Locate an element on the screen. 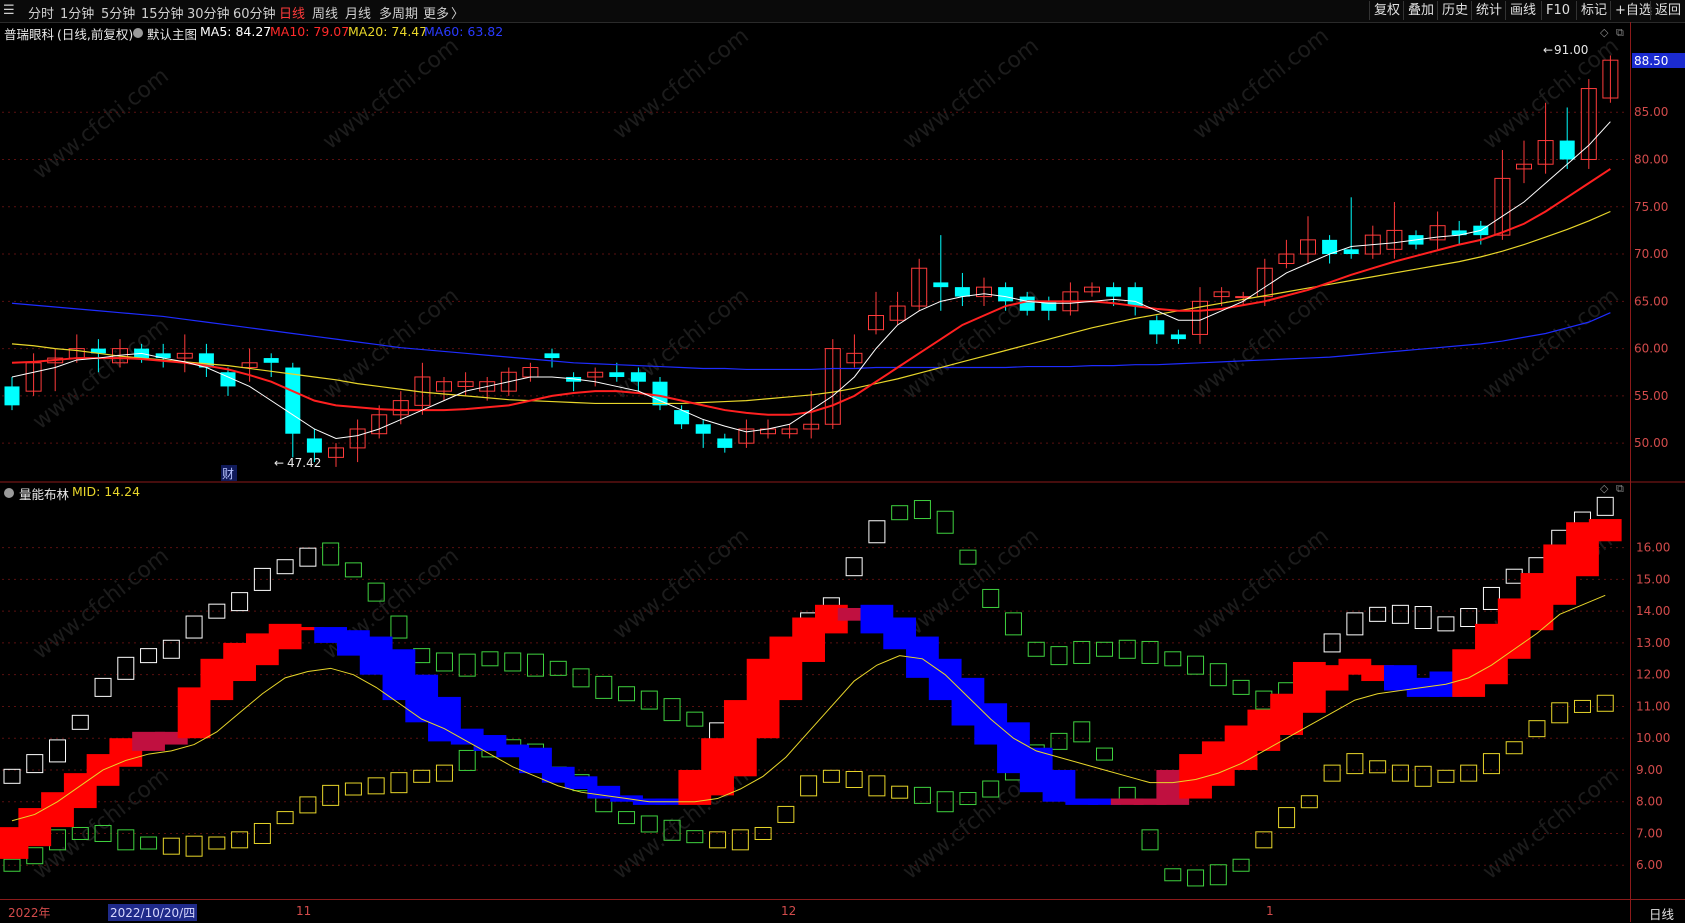 This screenshot has width=1685, height=923. sub-diamond-icon: ◇ is located at coordinates (1604, 488).